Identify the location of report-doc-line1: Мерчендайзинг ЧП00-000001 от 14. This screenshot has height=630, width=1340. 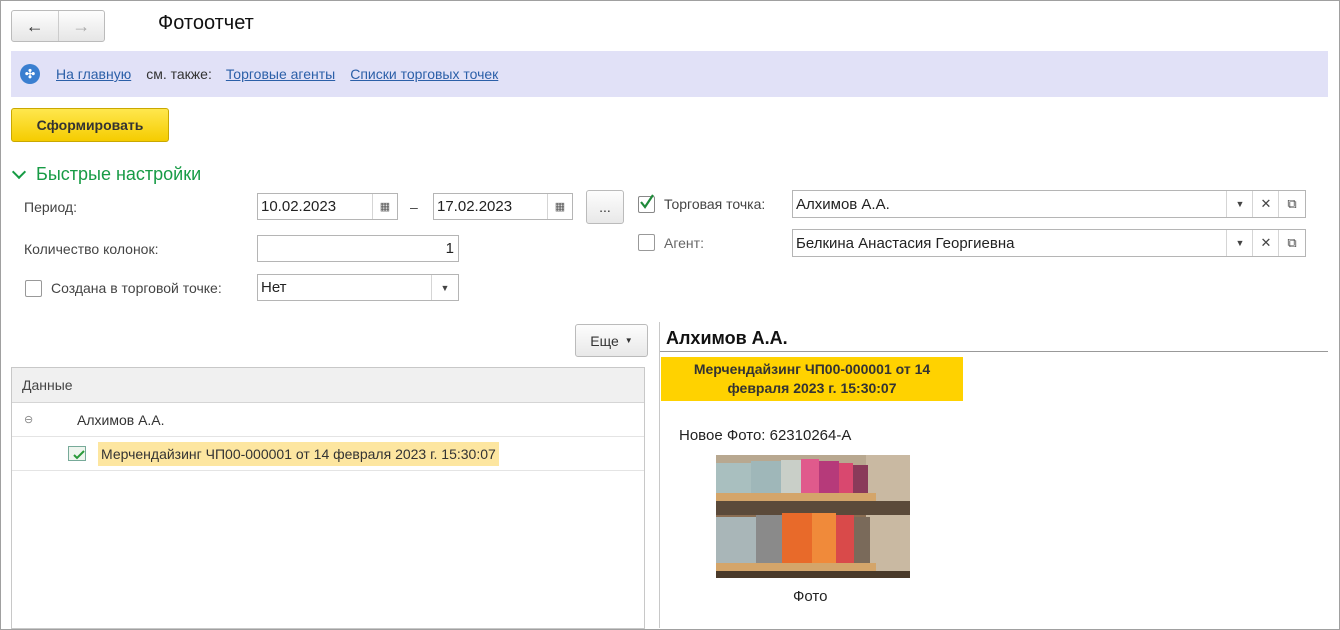
(812, 369).